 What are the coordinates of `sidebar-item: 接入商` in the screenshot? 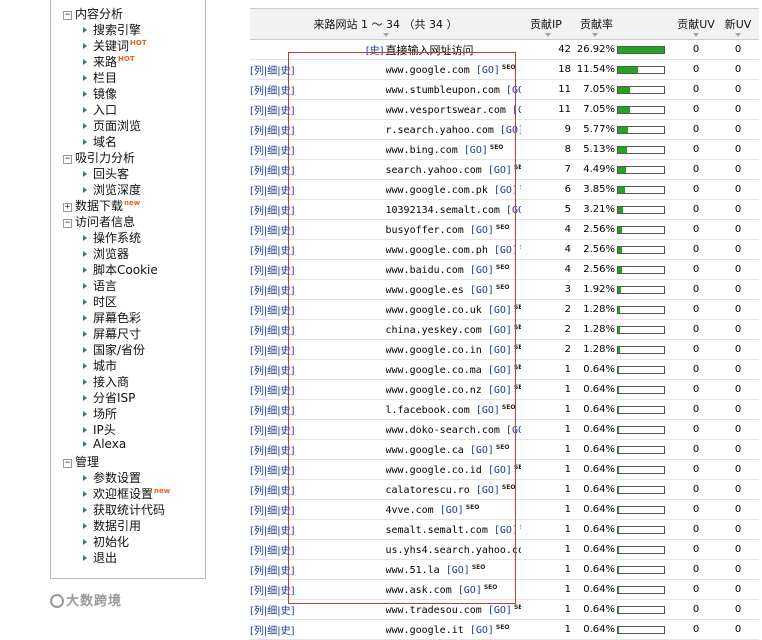 It's located at (106, 381).